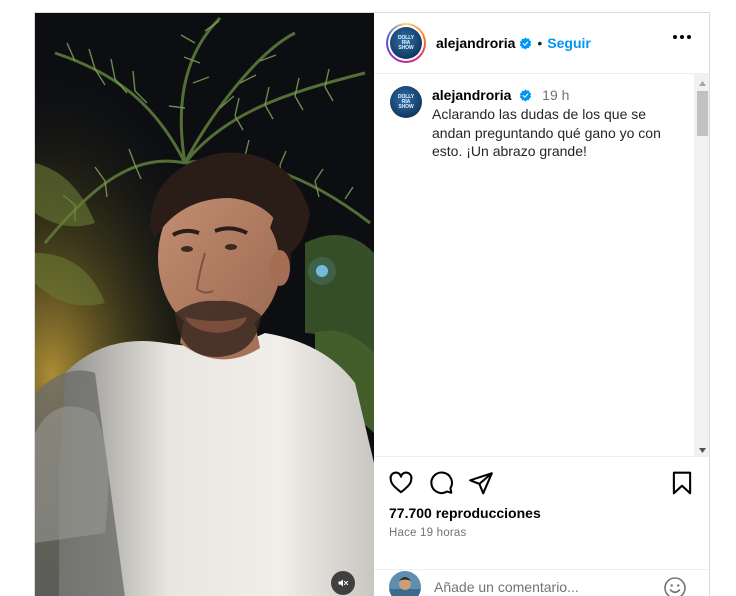  I want to click on caption-author-avatar: DOLLY RIA SHOW, so click(406, 102).